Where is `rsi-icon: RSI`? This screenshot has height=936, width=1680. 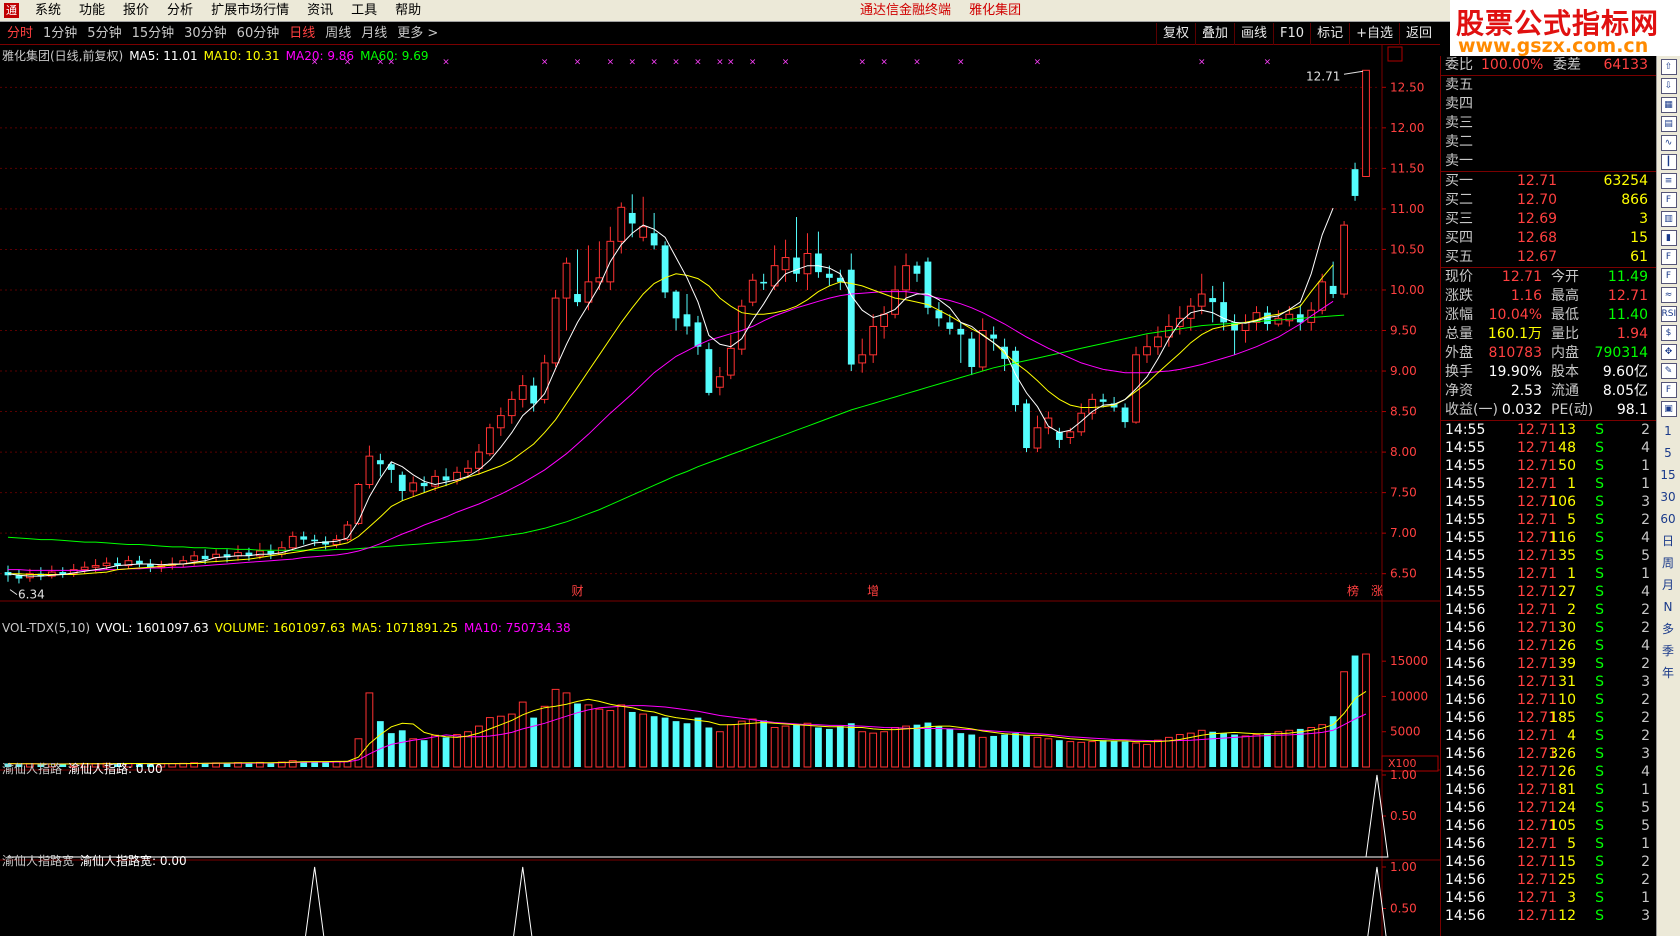
rsi-icon: RSI is located at coordinates (1668, 314).